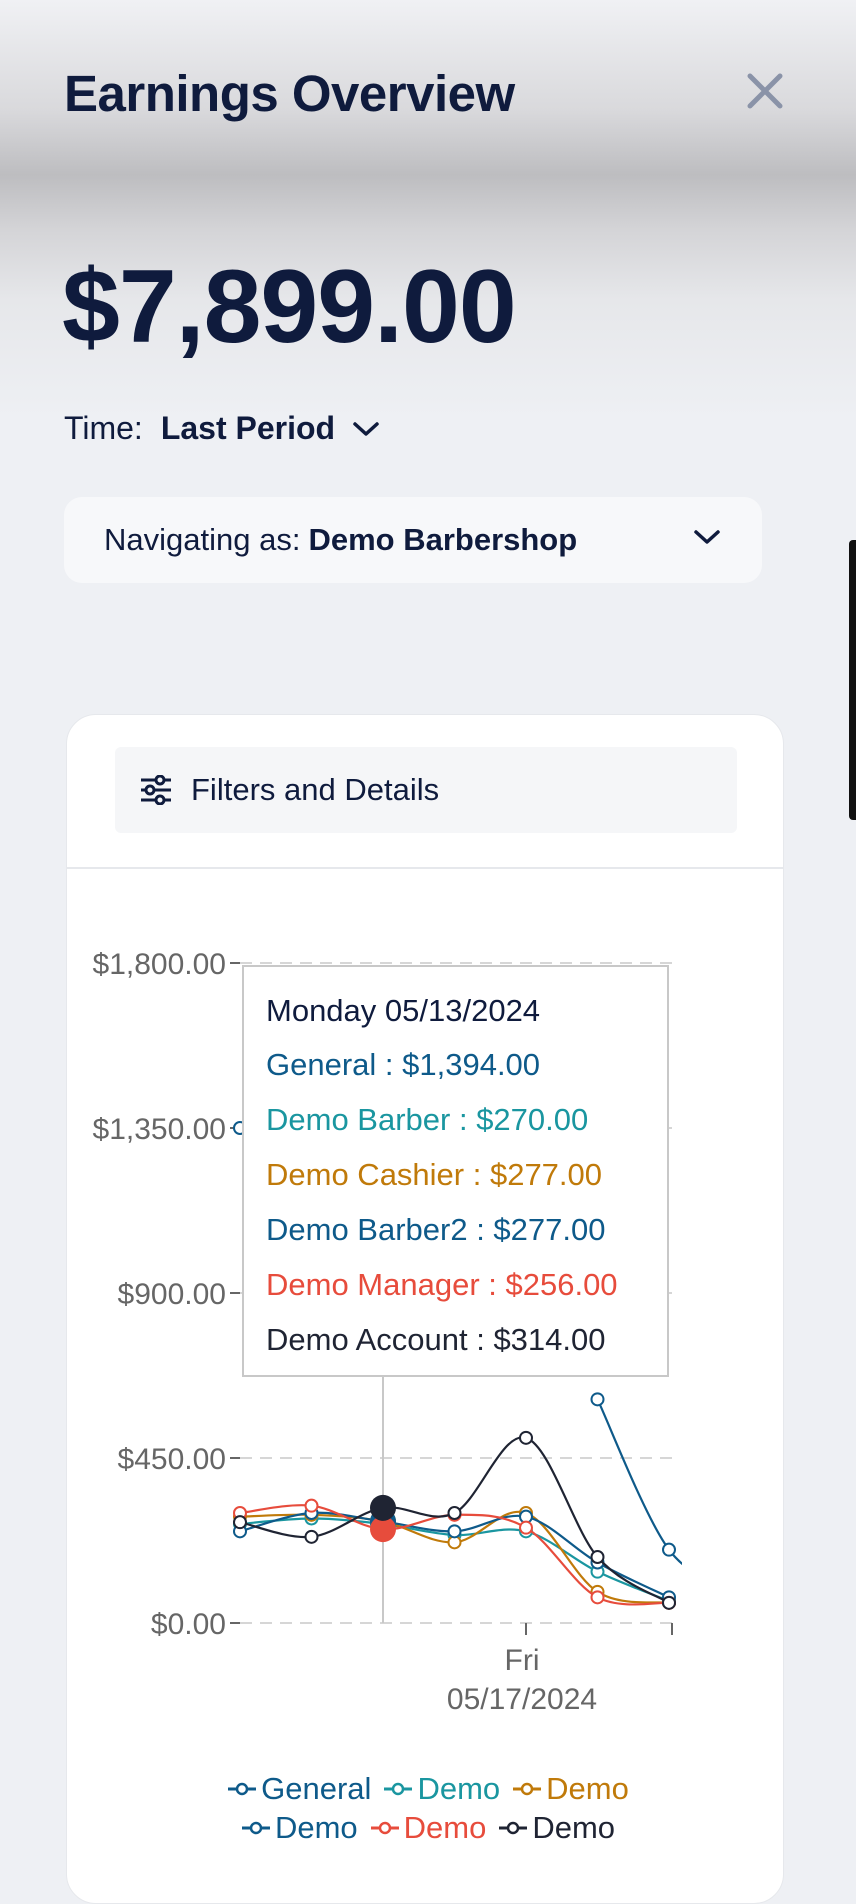 Image resolution: width=856 pixels, height=1904 pixels. What do you see at coordinates (159, 1129) in the screenshot?
I see `y-tick-label: $1,350.00` at bounding box center [159, 1129].